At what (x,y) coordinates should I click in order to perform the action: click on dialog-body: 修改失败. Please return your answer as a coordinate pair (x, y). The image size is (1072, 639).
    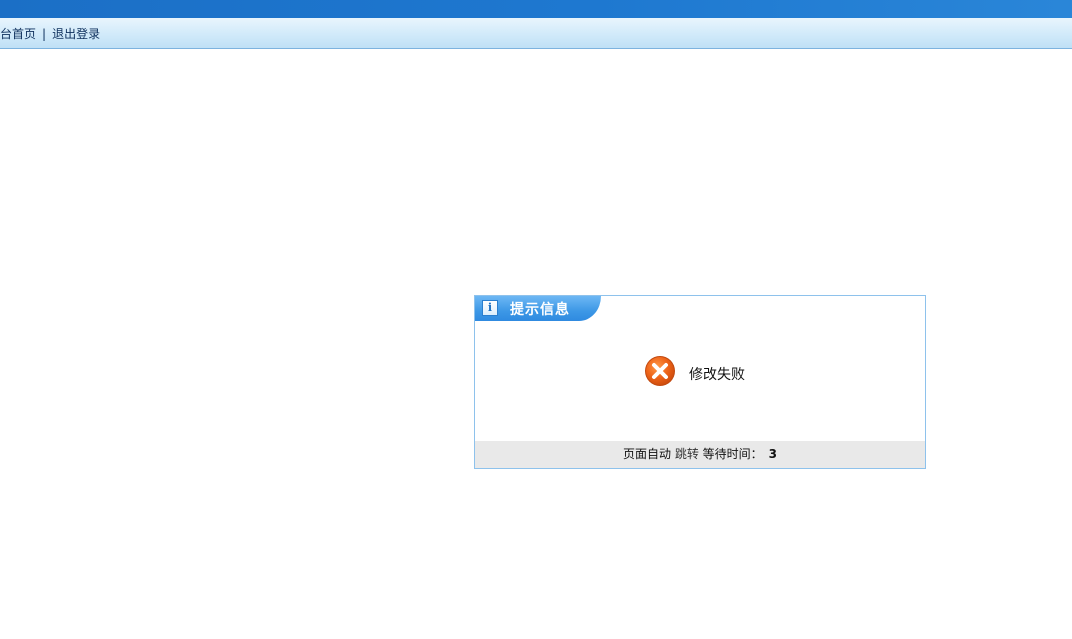
    Looking at the image, I should click on (700, 381).